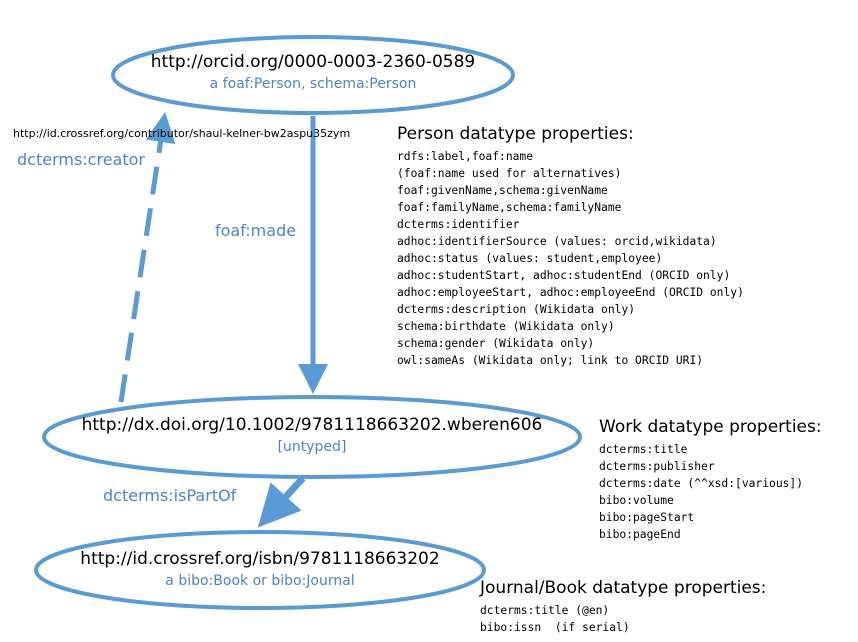  Describe the element at coordinates (313, 62) in the screenshot. I see `person-node-uri: http://orcid.org/0000-0003-2360-0589` at that location.